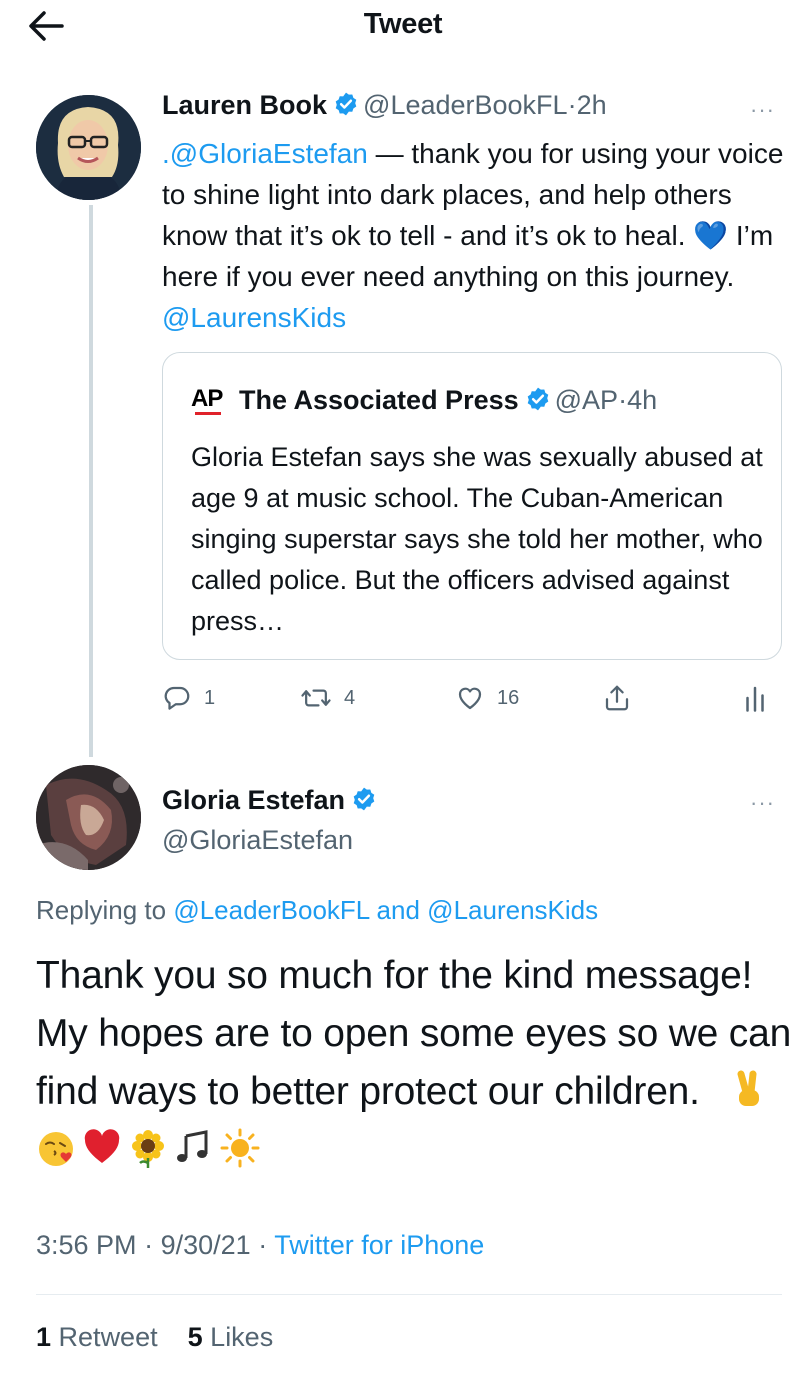 Image resolution: width=806 pixels, height=1374 pixels. I want to click on parent-tweet-header: Lauren Book @LeaderBookFL·2h, so click(384, 107).